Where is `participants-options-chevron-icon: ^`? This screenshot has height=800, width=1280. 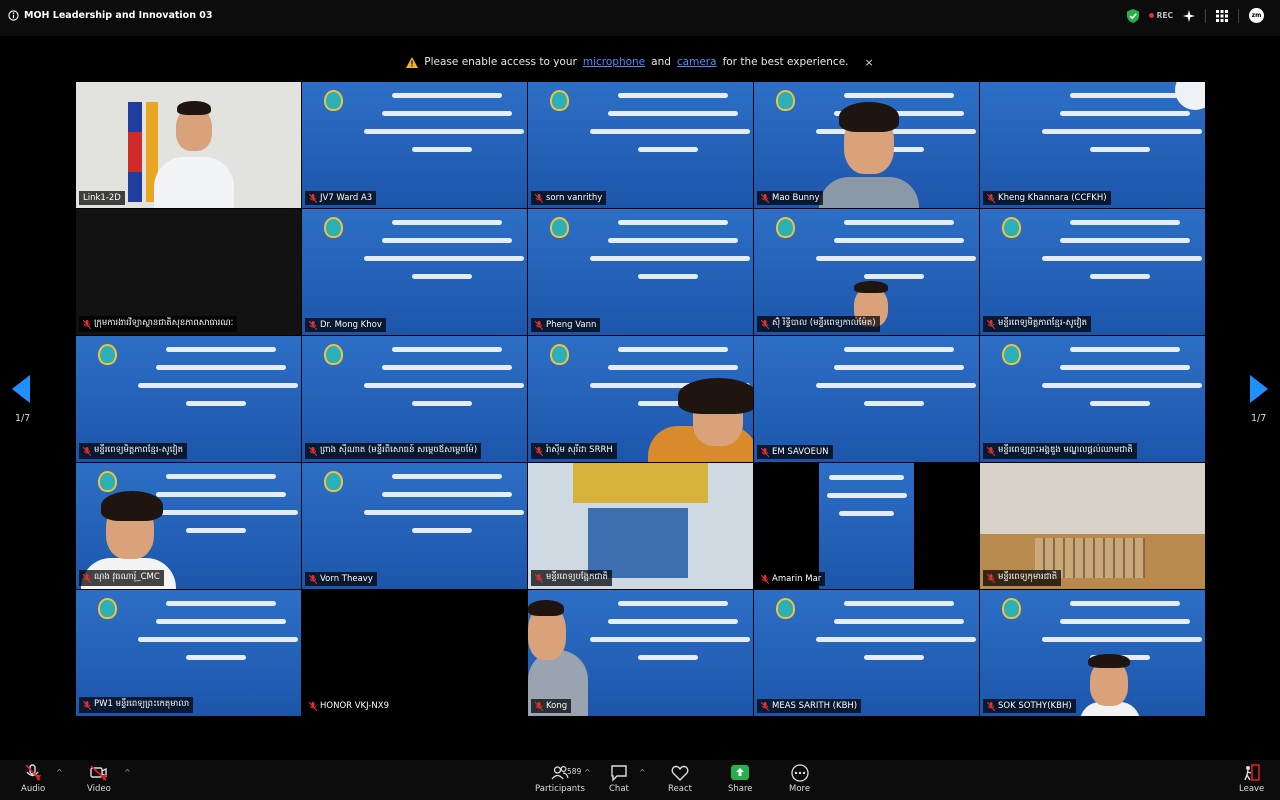
participants-options-chevron-icon: ^ is located at coordinates (587, 772).